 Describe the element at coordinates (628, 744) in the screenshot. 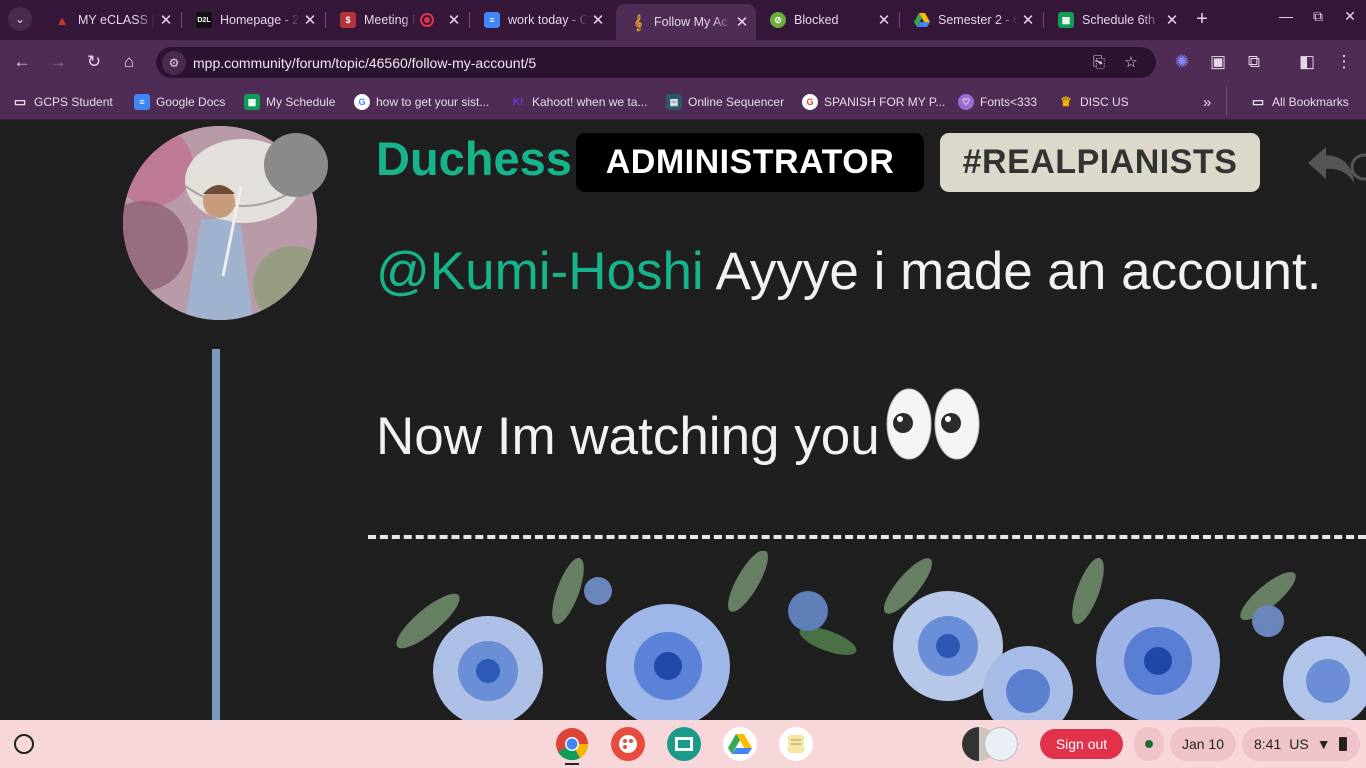

I see `canvas-icon` at that location.